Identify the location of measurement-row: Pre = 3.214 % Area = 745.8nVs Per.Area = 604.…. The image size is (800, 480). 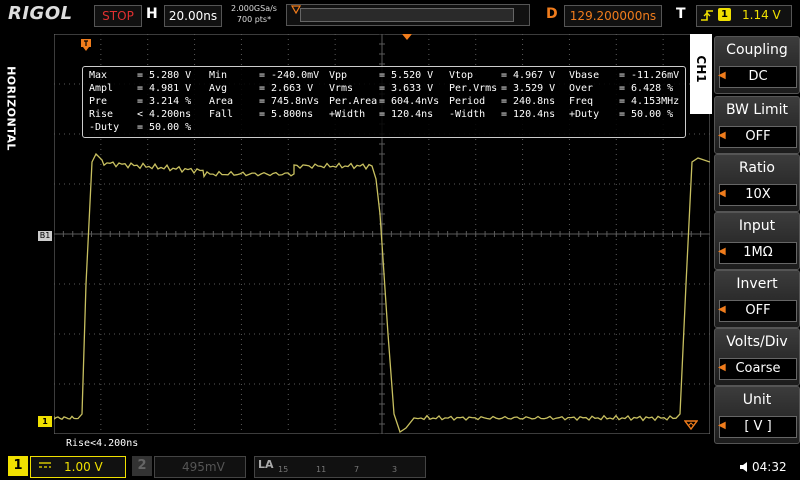
(385, 103).